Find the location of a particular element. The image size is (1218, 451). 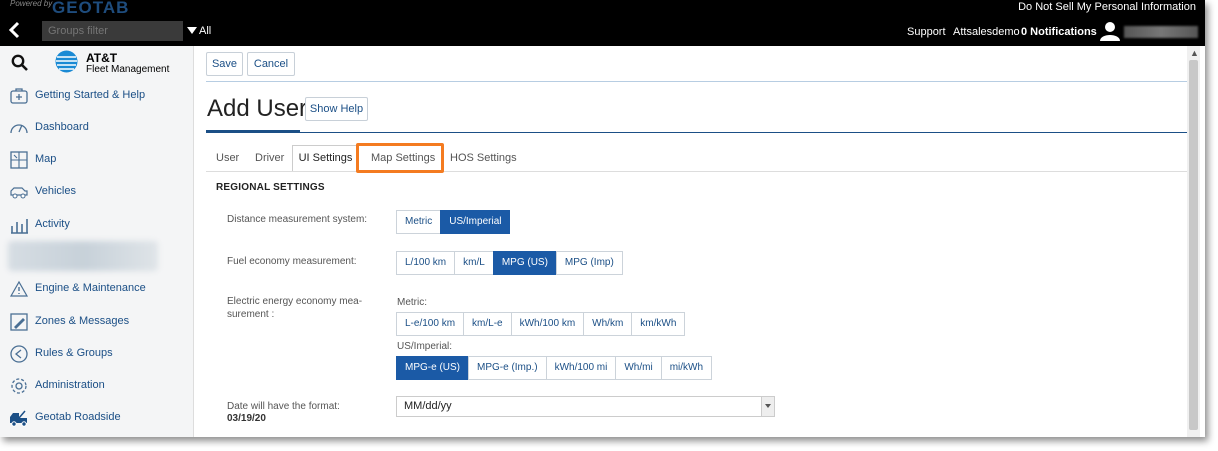

logo-brand-text: AT&T is located at coordinates (102, 58).